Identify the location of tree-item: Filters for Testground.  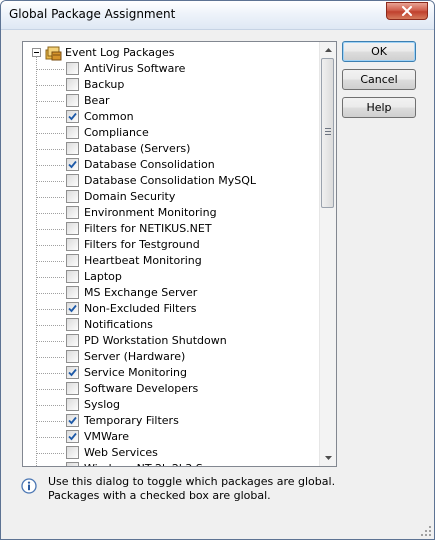
(171, 245).